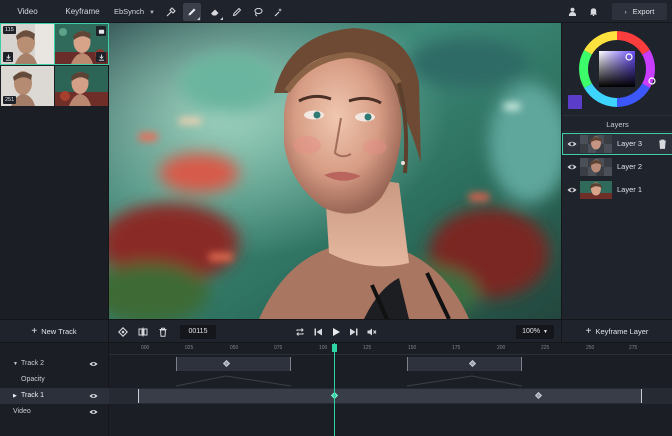 The image size is (672, 436). What do you see at coordinates (9, 30) in the screenshot?
I see `frame-number-badge: 115` at bounding box center [9, 30].